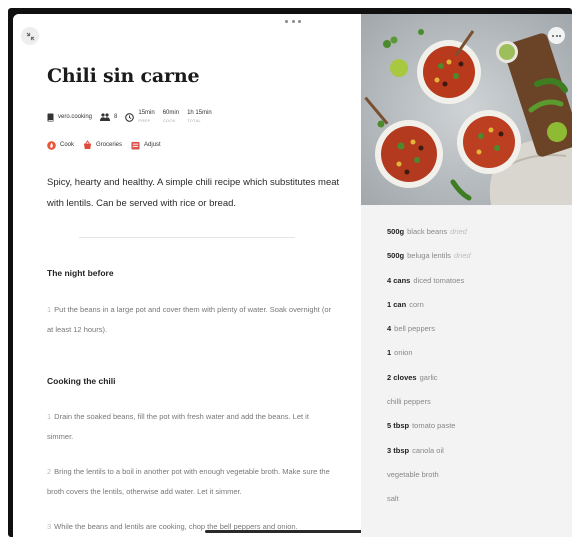 This screenshot has height=537, width=572. What do you see at coordinates (199, 117) in the screenshot?
I see `recipe-time-total: 1h 15min TOTAL` at bounding box center [199, 117].